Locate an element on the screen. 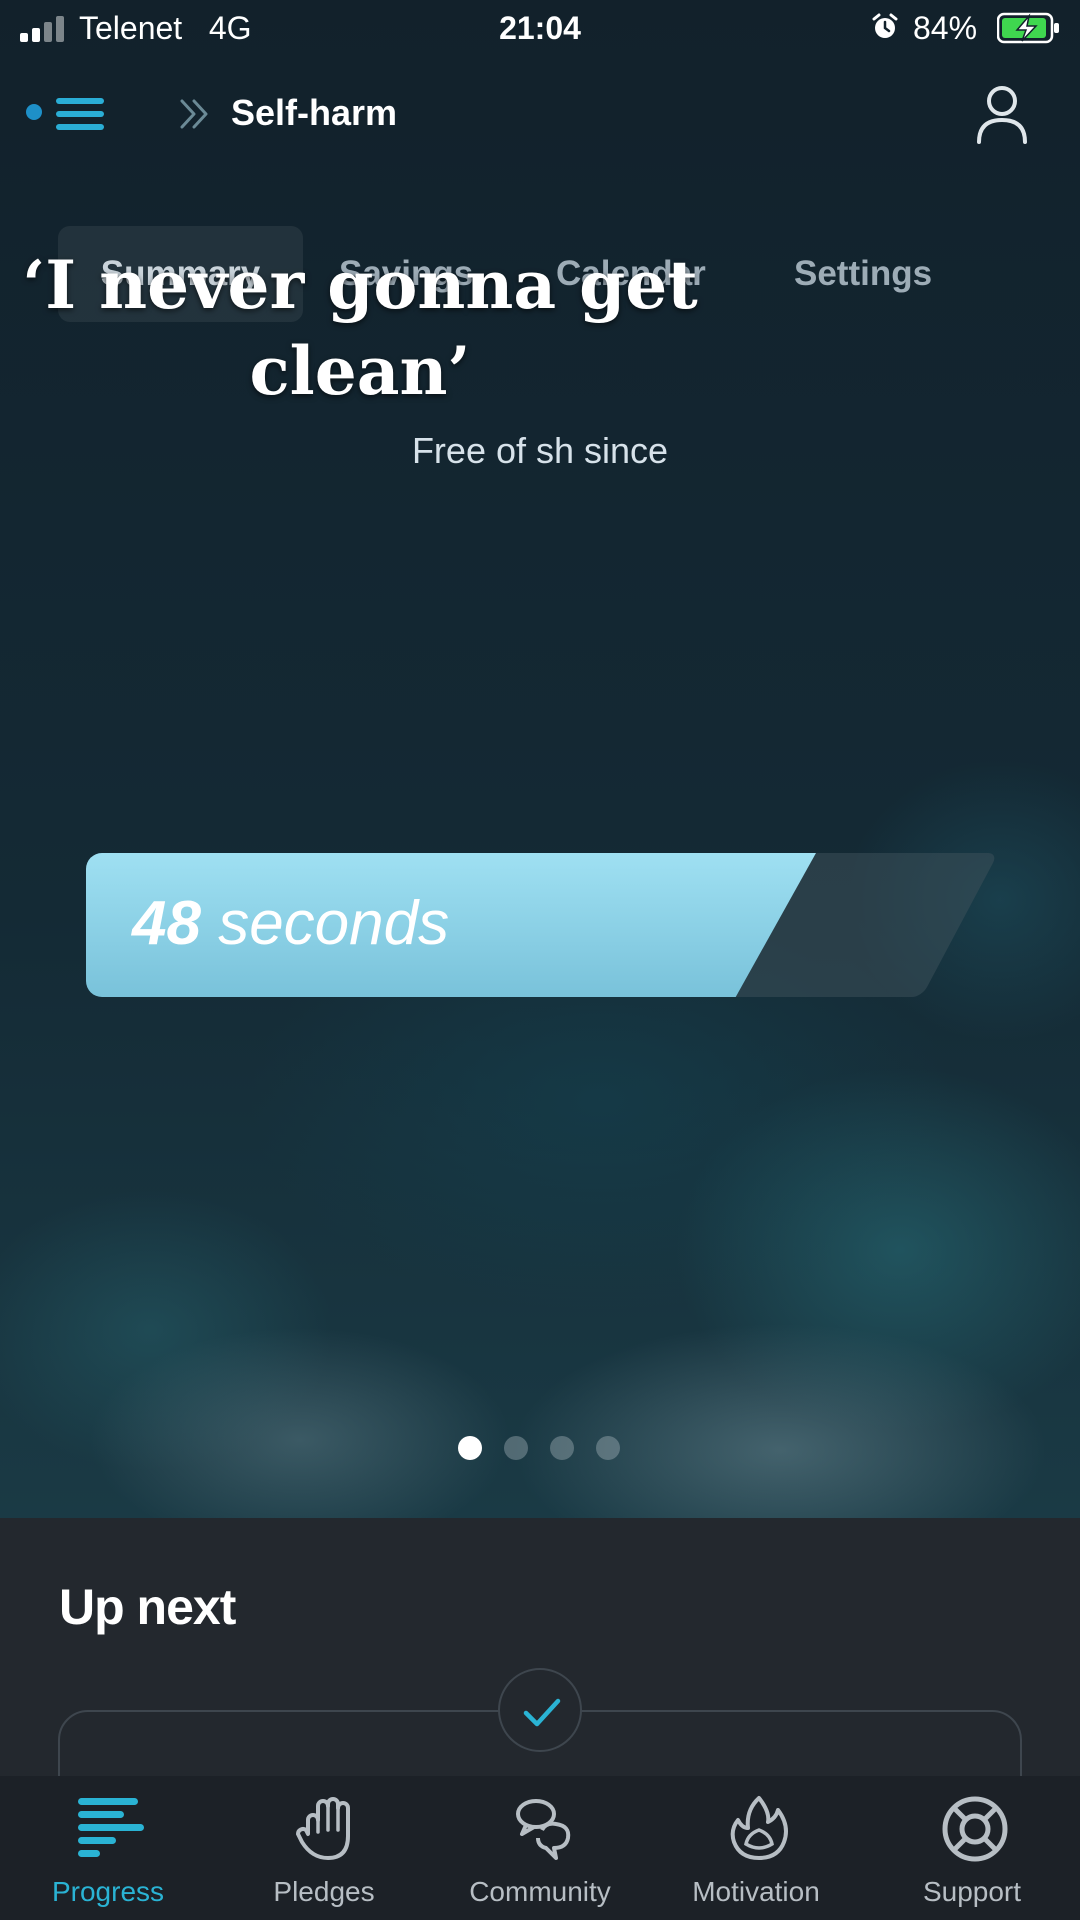 The image size is (1080, 1920). raised-hand-icon is located at coordinates (323, 1828).